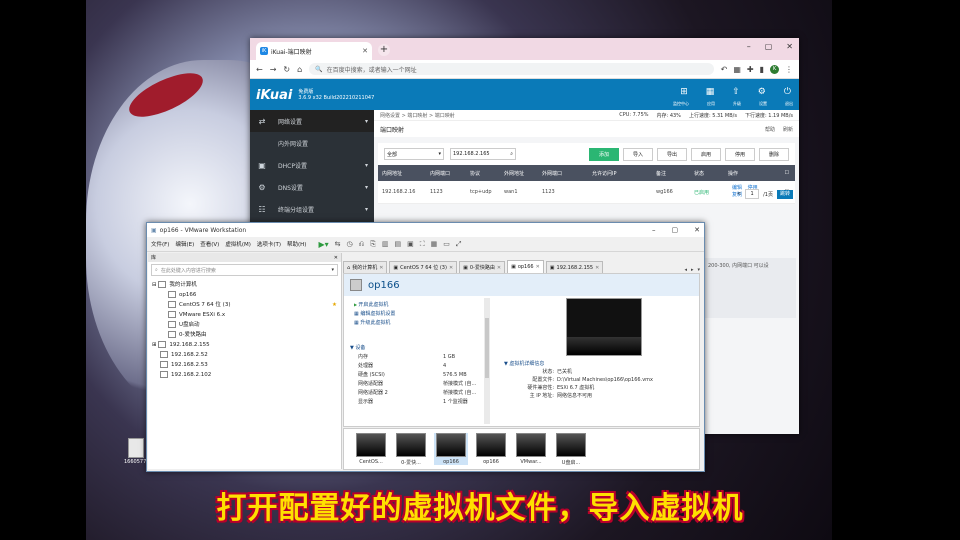 The height and width of the screenshot is (540, 960). What do you see at coordinates (414, 154) in the screenshot?
I see `filter-select: 全部 ▾` at bounding box center [414, 154].